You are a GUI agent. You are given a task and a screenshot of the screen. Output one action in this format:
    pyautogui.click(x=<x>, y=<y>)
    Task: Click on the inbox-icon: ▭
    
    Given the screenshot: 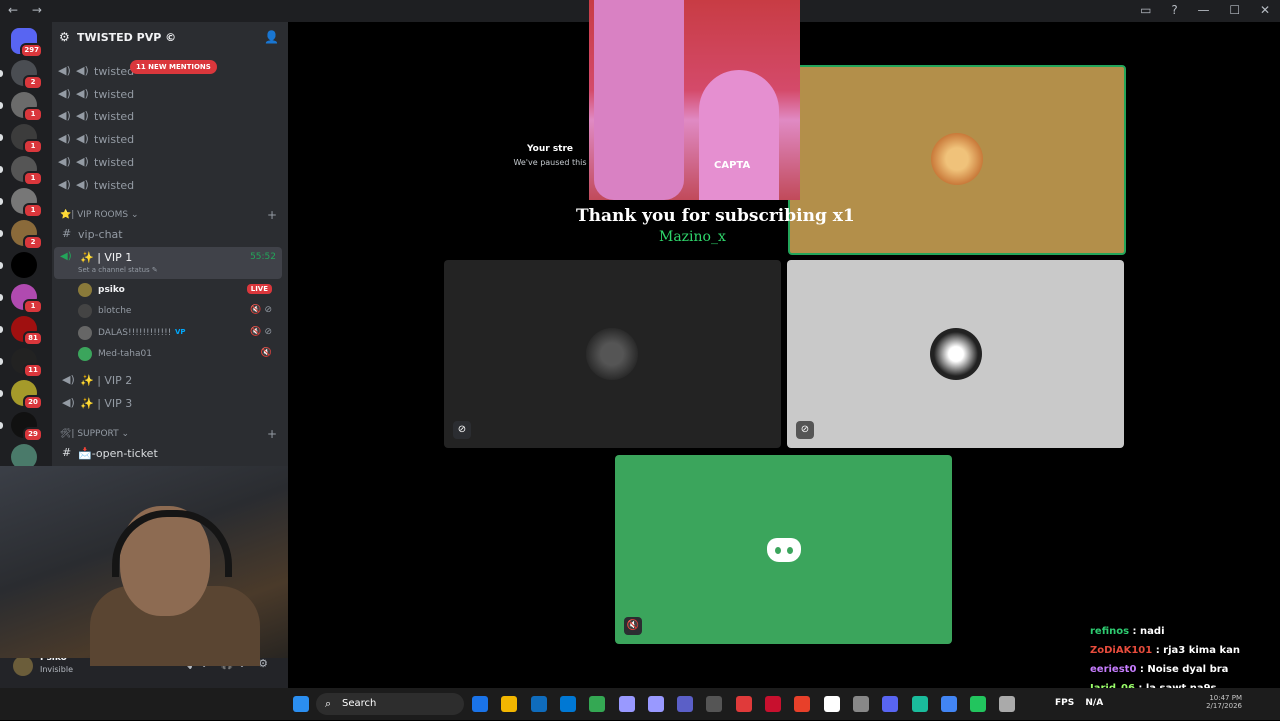 What is the action you would take?
    pyautogui.click(x=1145, y=10)
    